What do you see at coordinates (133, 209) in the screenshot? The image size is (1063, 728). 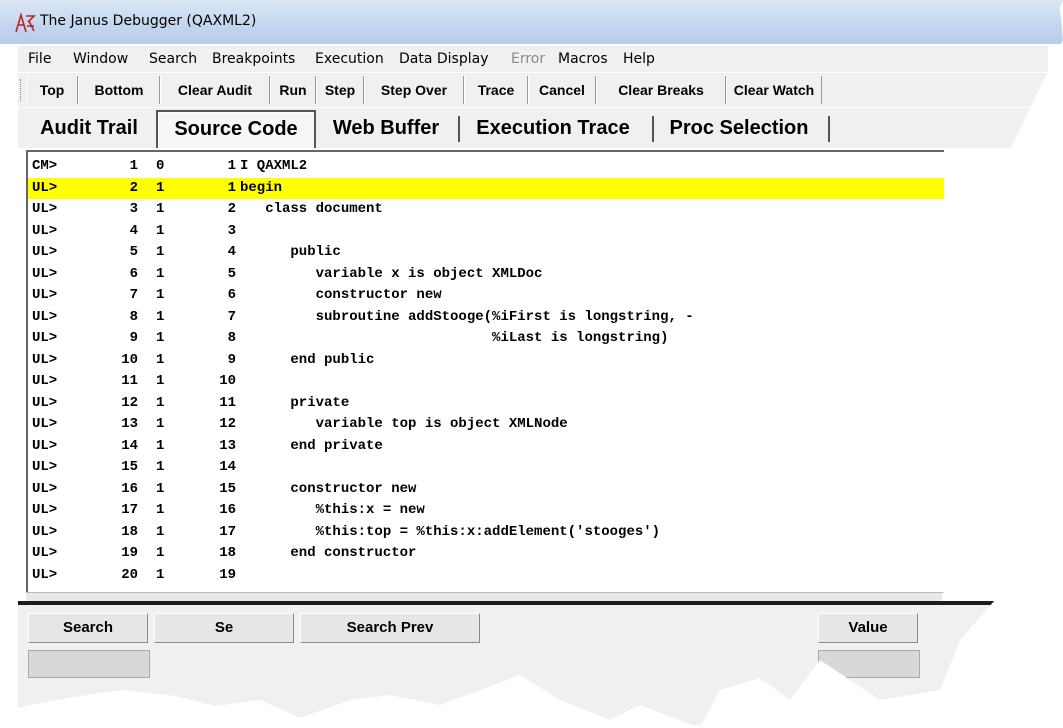 I see `line-number: 3` at bounding box center [133, 209].